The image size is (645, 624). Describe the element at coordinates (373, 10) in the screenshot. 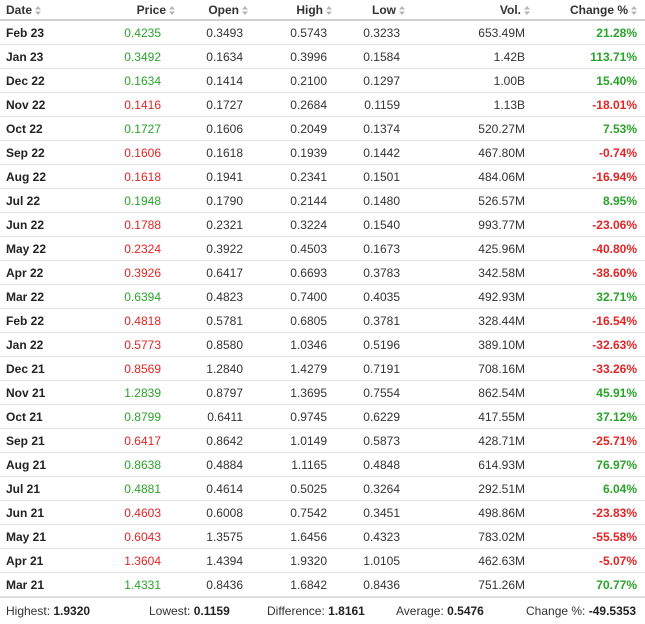

I see `column-header-low: Low` at that location.